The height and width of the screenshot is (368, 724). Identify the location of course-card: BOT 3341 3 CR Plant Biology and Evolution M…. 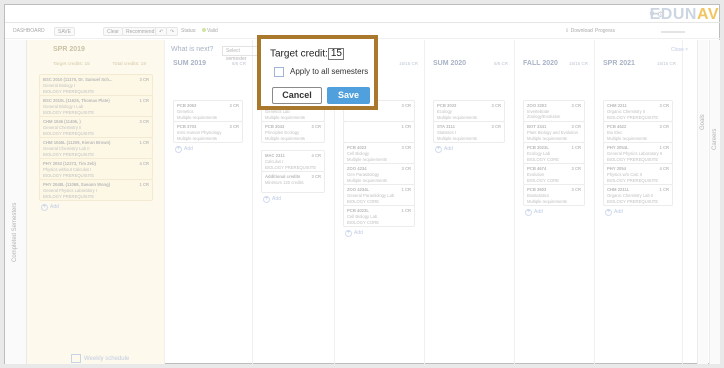
(554, 132).